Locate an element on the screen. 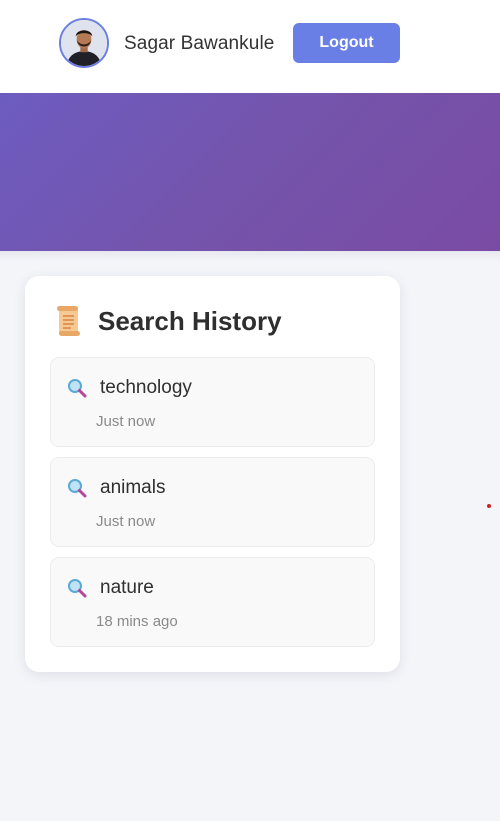 This screenshot has height=821, width=500. hero-shadow is located at coordinates (250, 256).